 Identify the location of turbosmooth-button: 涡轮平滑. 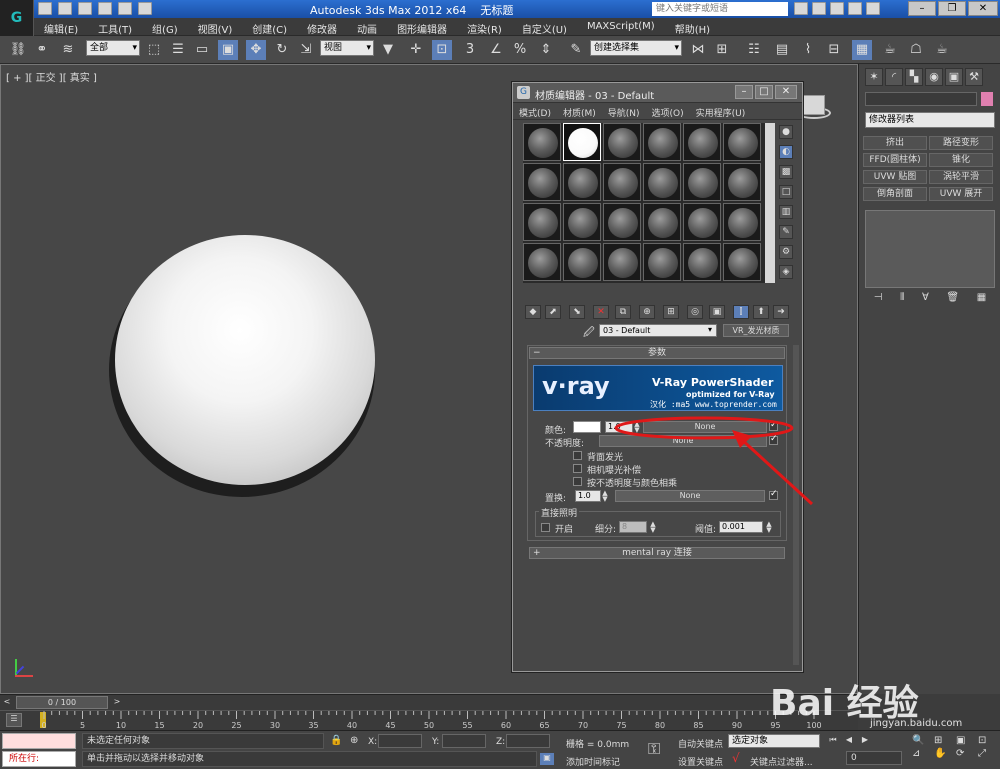
(961, 177).